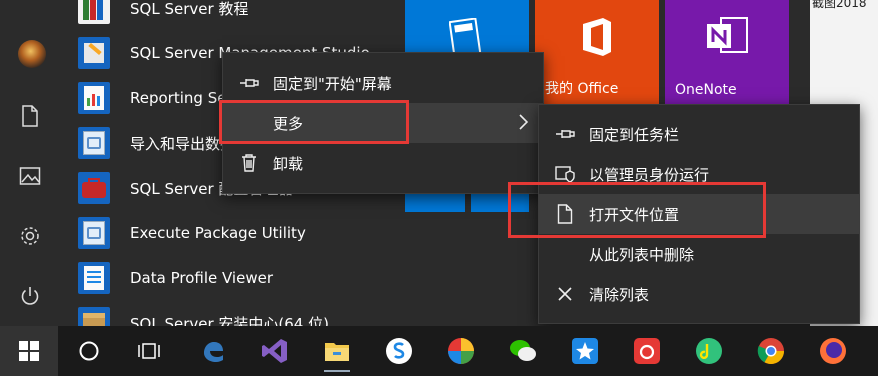  What do you see at coordinates (249, 163) in the screenshot?
I see `trash-icon` at bounding box center [249, 163].